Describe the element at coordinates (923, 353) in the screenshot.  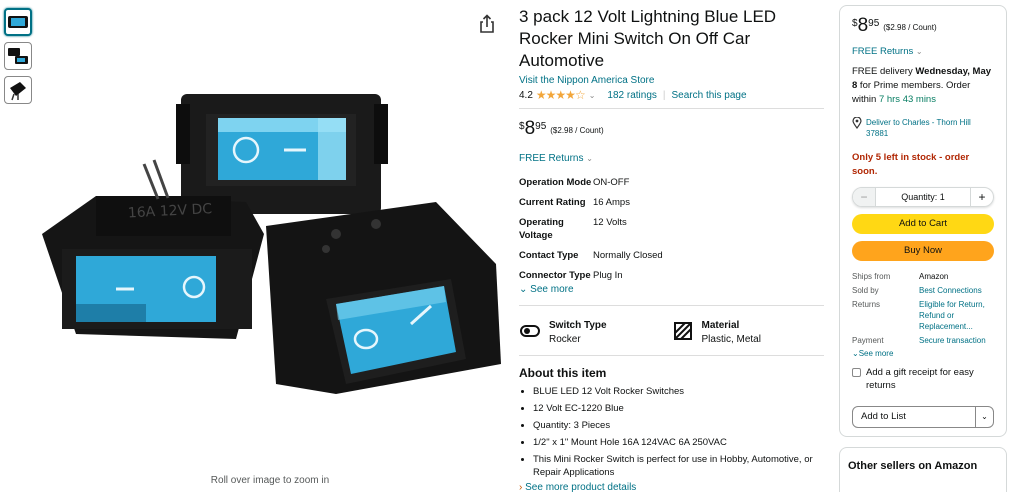
I see `see-more-seller-link: ⌄See more` at that location.